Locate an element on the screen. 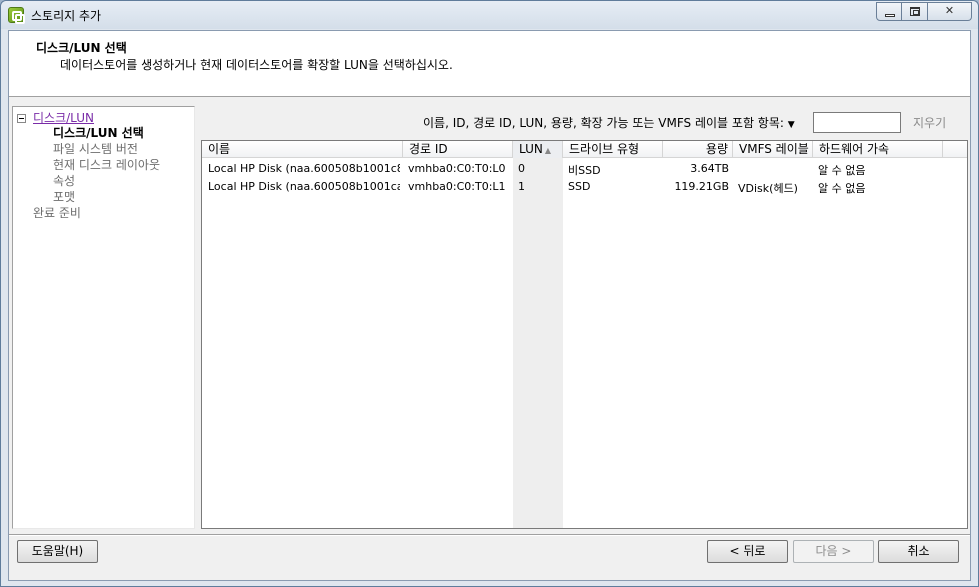 The height and width of the screenshot is (587, 979). column-header-label: 드라이브 유형 is located at coordinates (604, 149).